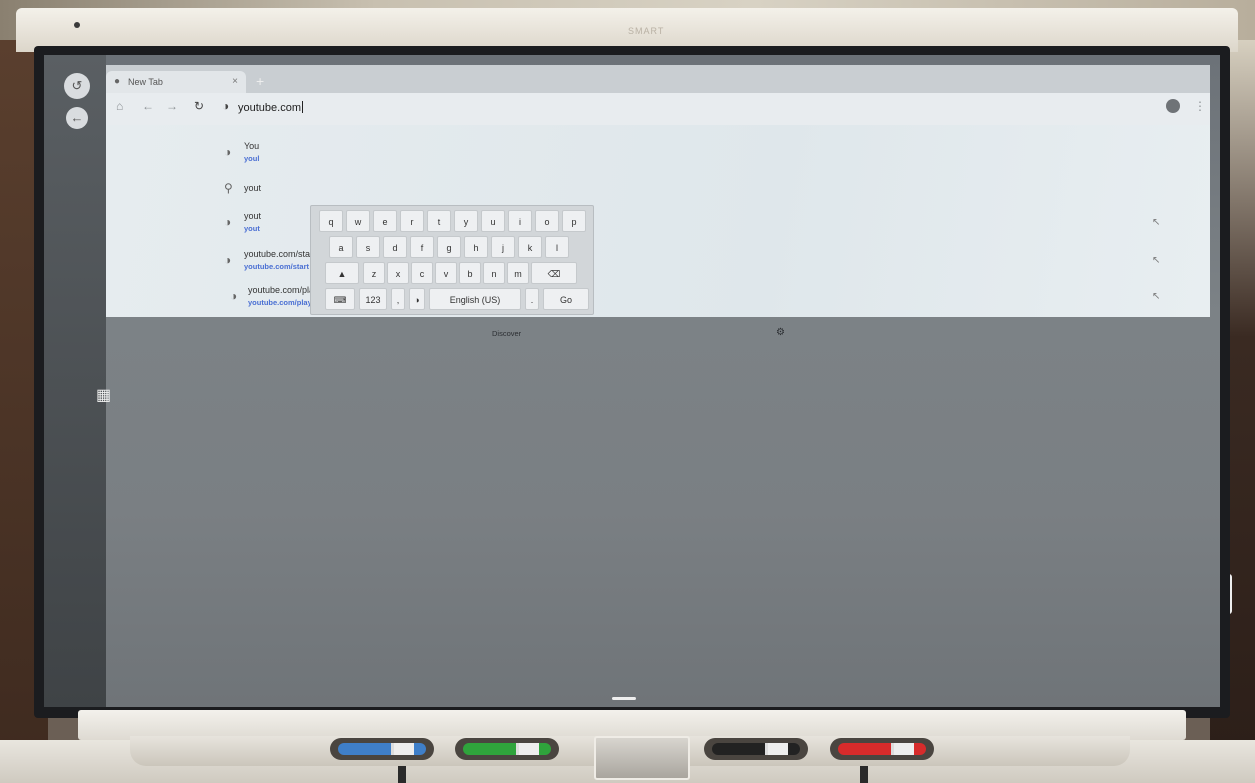 The height and width of the screenshot is (783, 1255). What do you see at coordinates (470, 273) in the screenshot?
I see `key-b: b` at bounding box center [470, 273].